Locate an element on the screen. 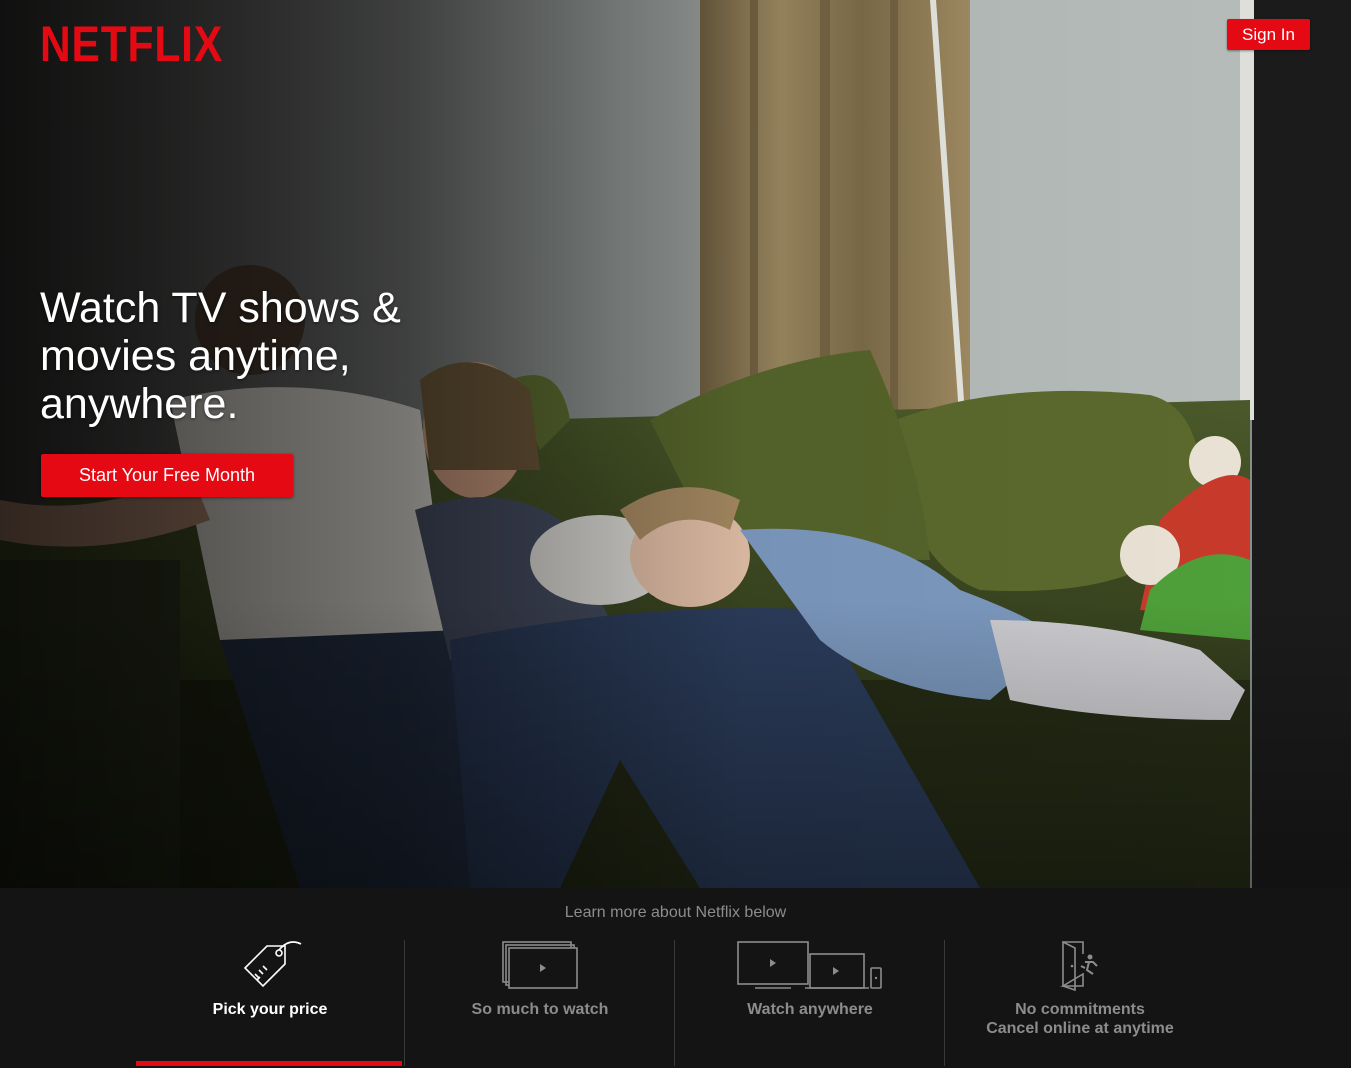 The height and width of the screenshot is (1068, 1351). sign-in-button: Sign In is located at coordinates (1268, 34).